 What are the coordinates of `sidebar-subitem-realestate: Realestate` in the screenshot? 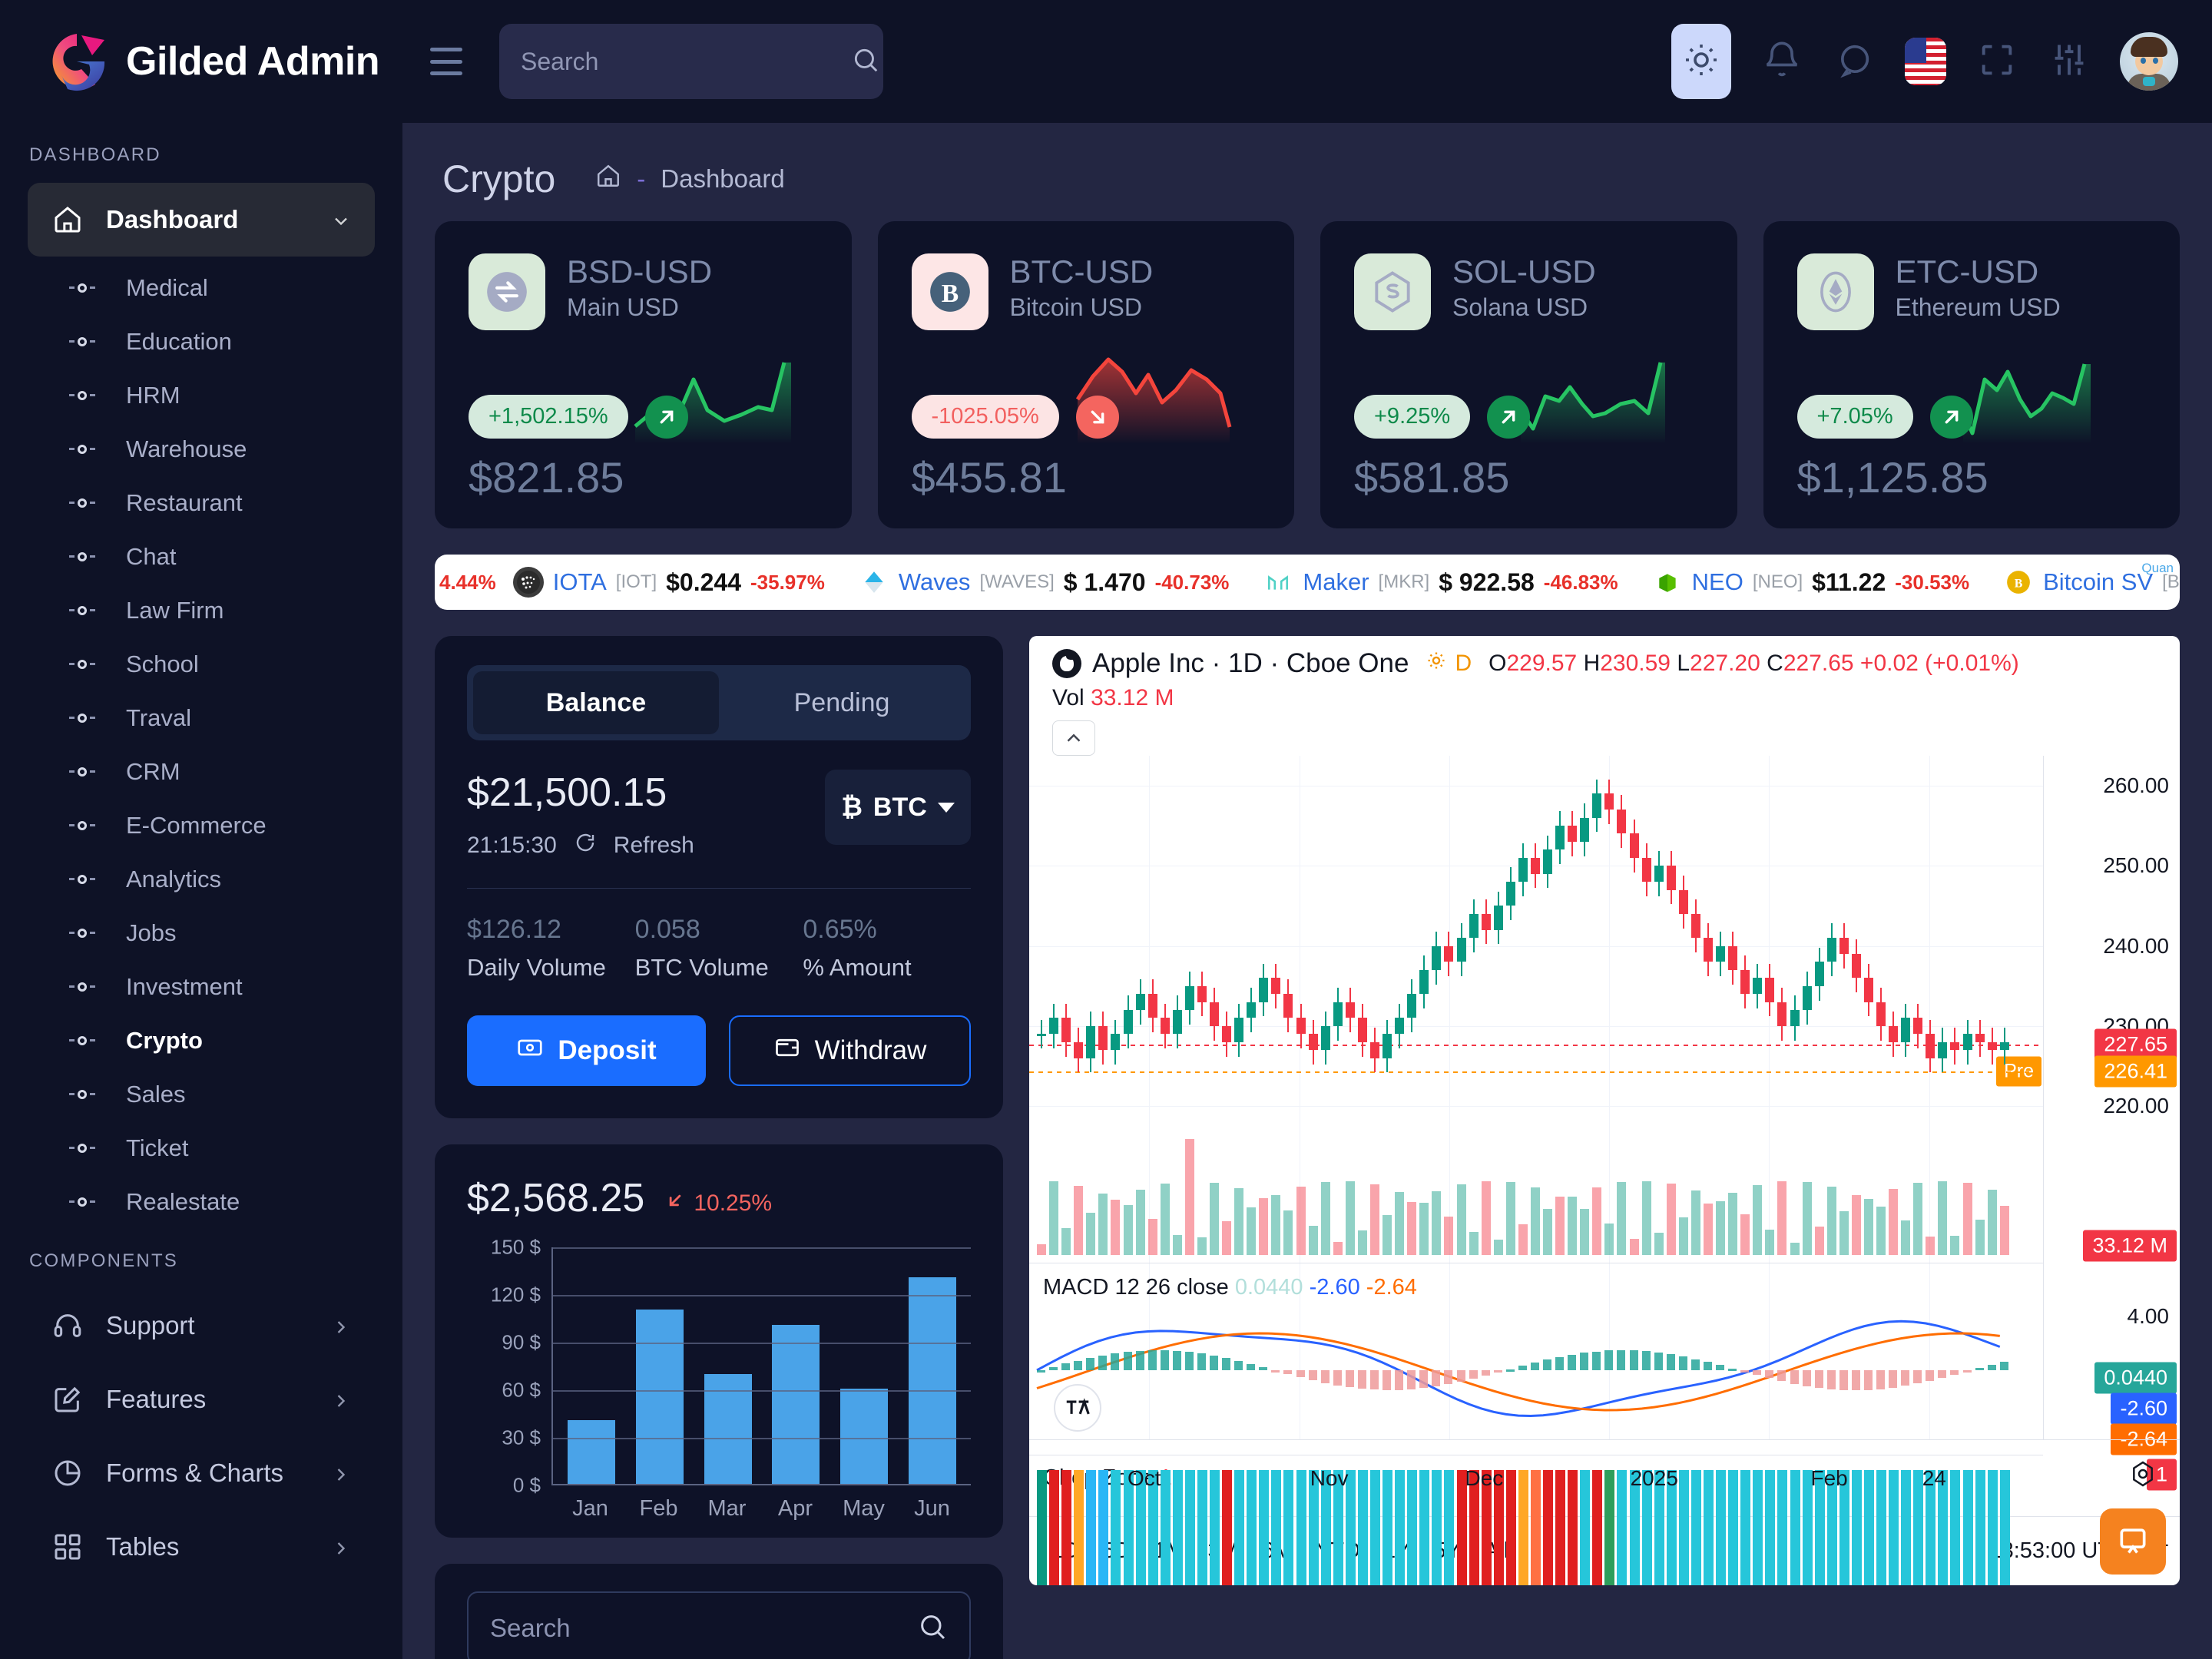 It's located at (201, 1202).